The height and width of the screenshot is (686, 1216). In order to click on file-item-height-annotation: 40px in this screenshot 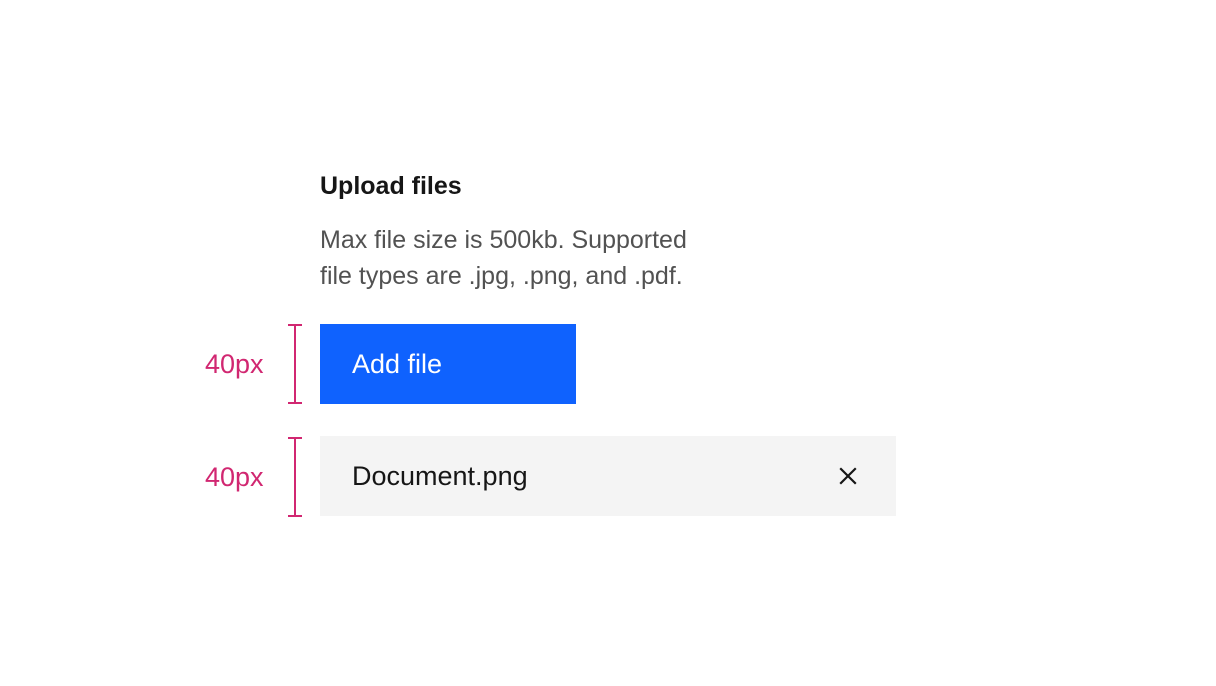, I will do `click(250, 477)`.